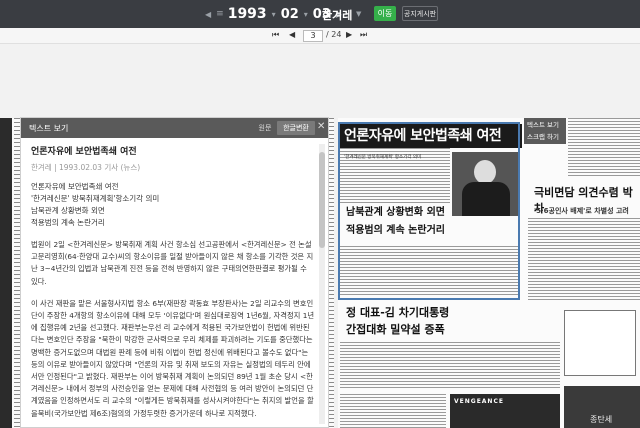  Describe the element at coordinates (429, 211) in the screenshot. I see `selected-article-frame` at that location.